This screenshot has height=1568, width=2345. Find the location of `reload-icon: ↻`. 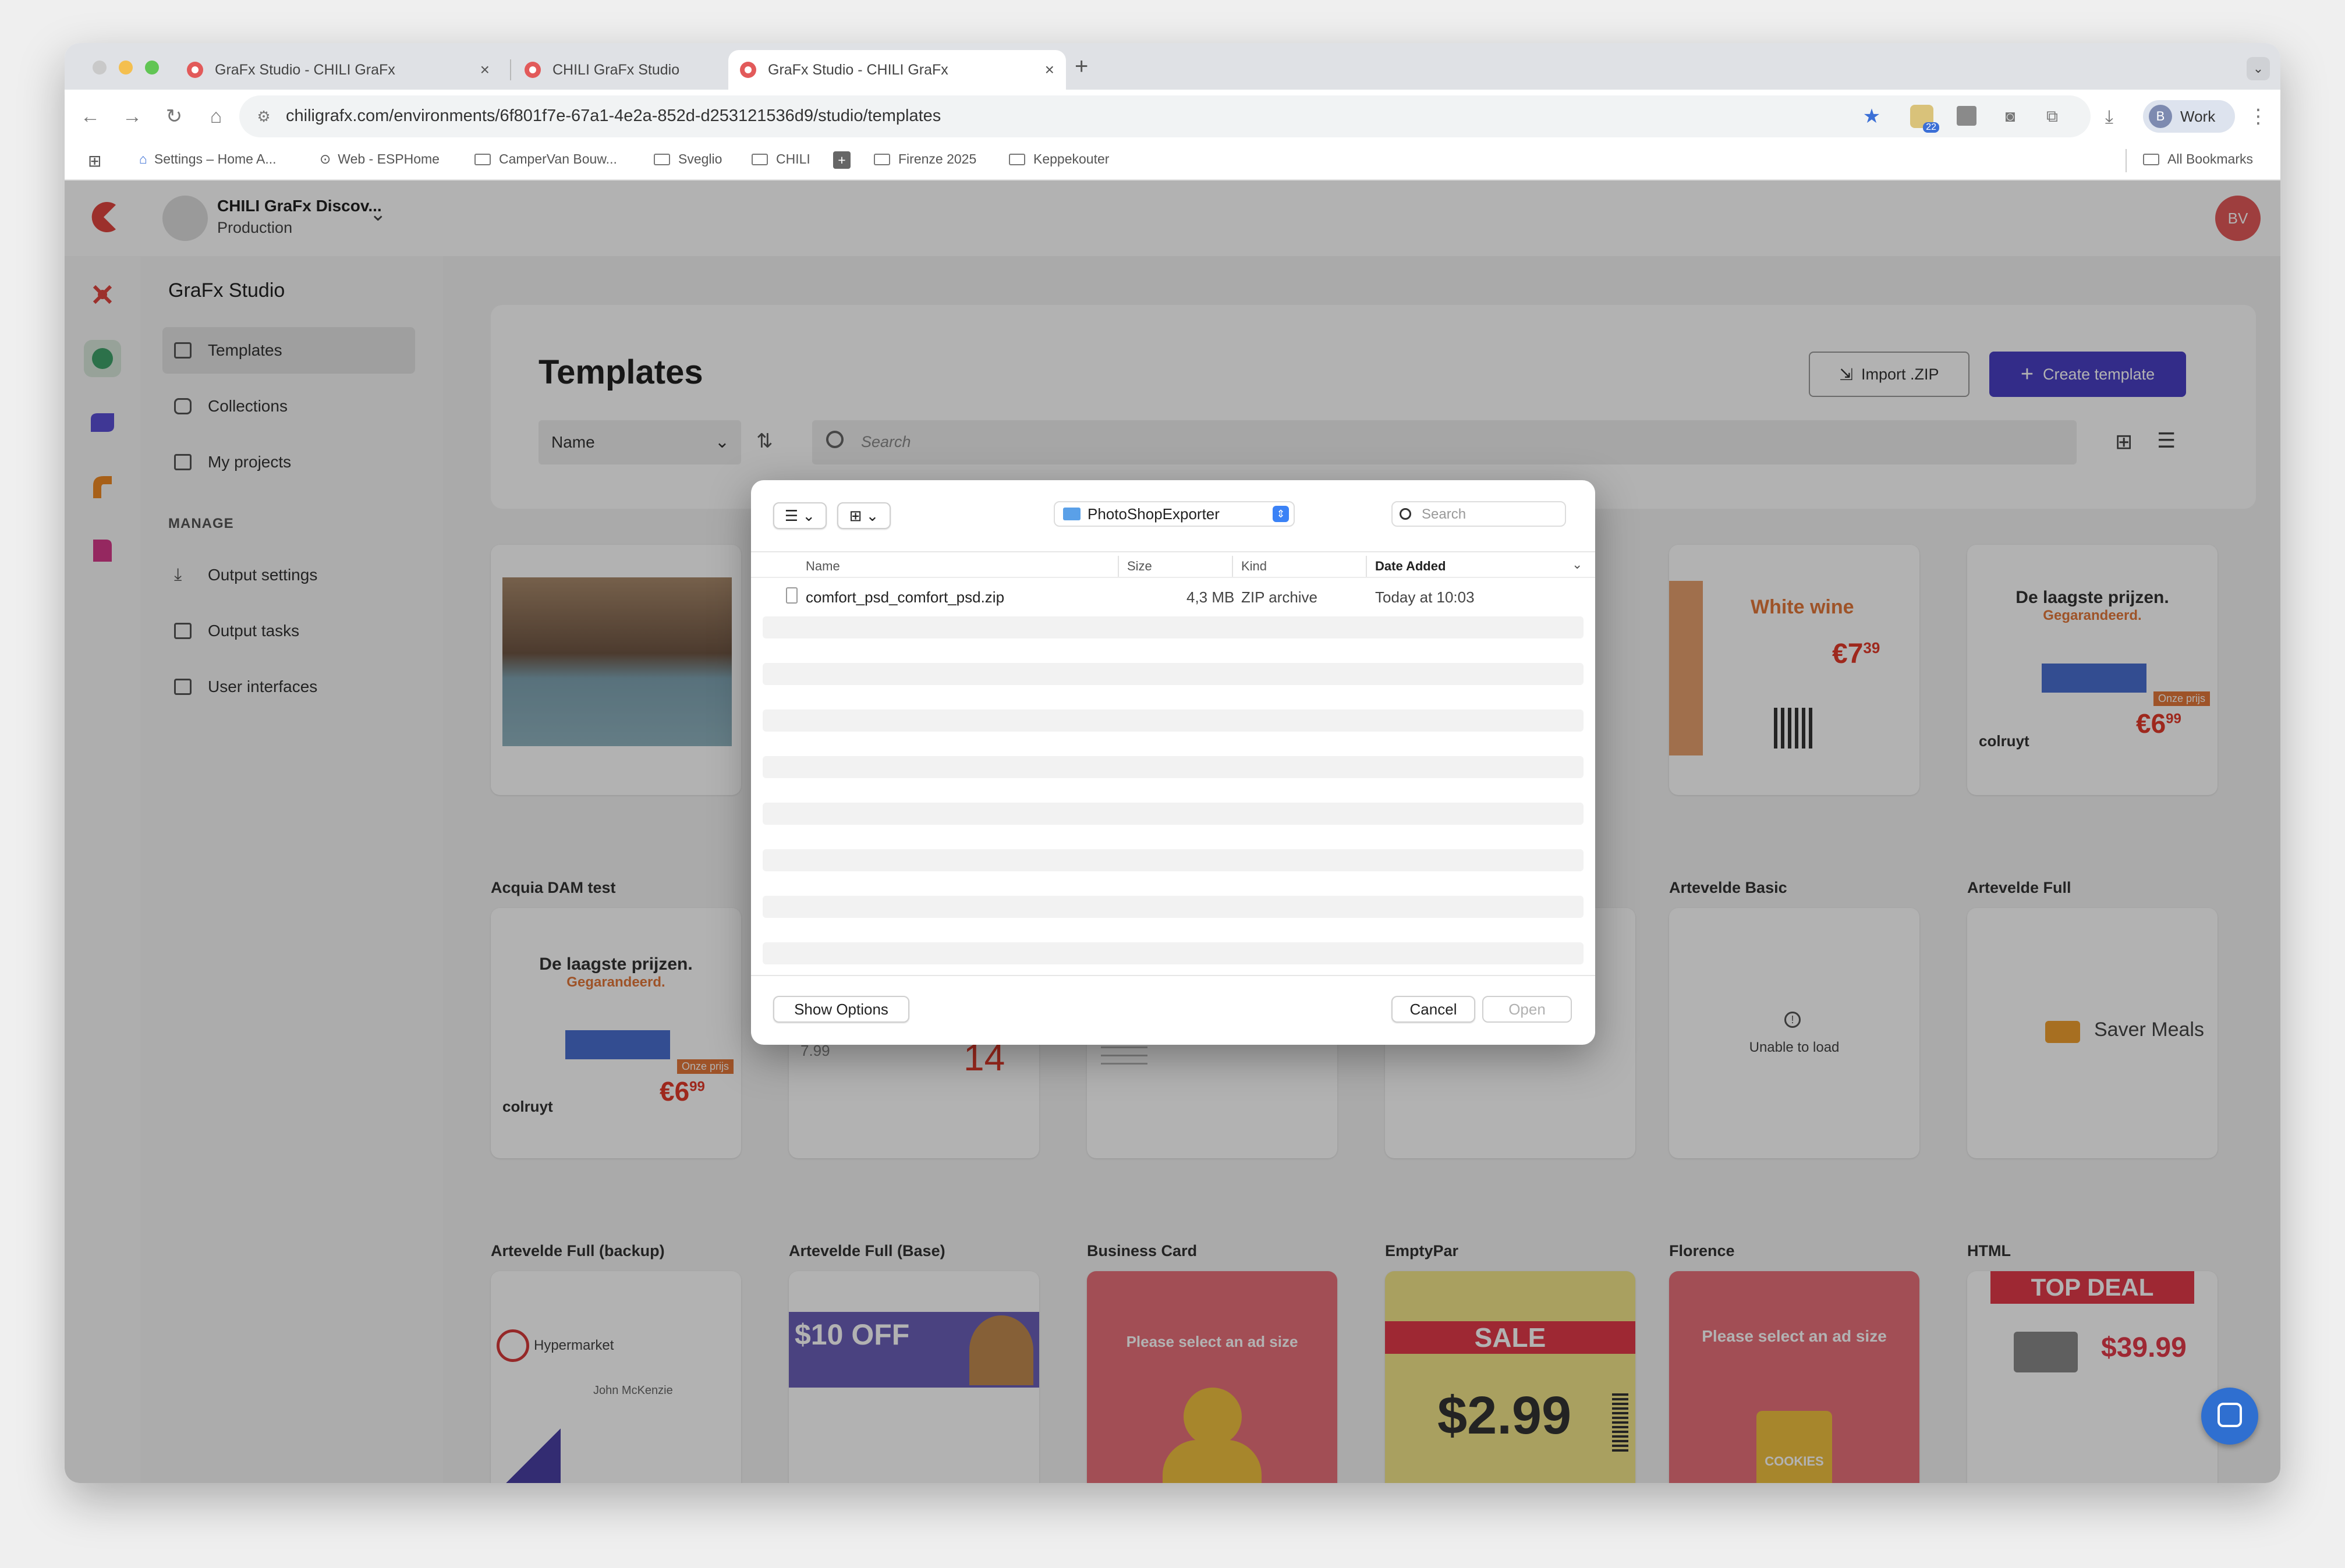

reload-icon: ↻ is located at coordinates (174, 116).